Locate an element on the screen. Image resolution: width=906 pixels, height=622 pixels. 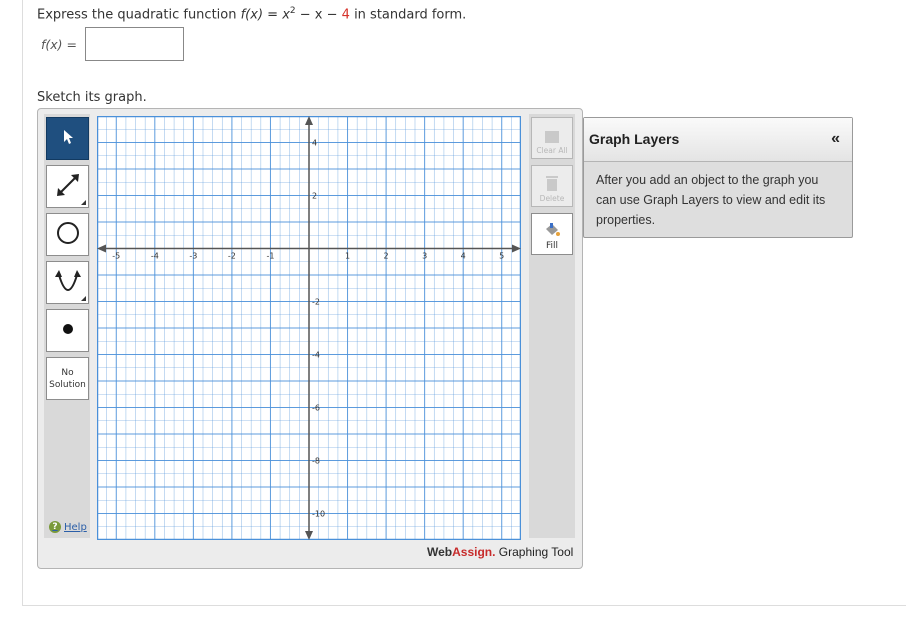
clear-all-icon is located at coordinates (552, 137).